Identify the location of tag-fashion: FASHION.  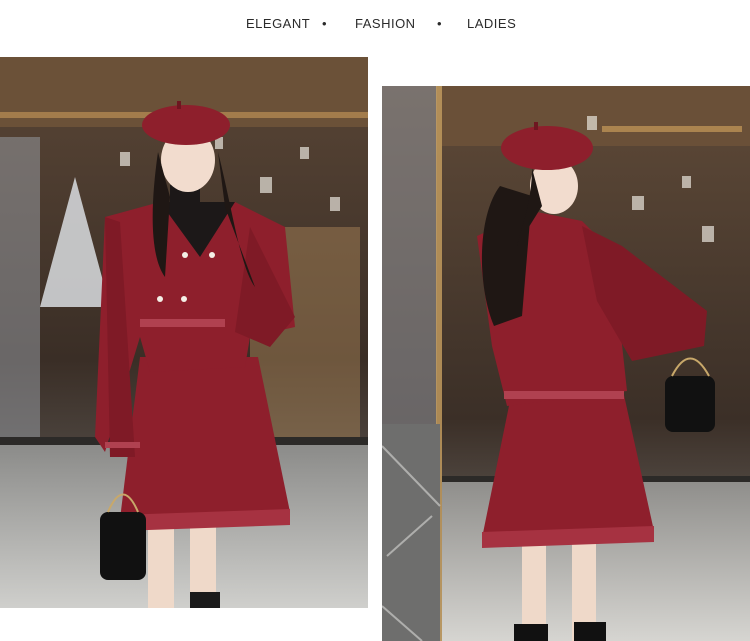
(385, 23).